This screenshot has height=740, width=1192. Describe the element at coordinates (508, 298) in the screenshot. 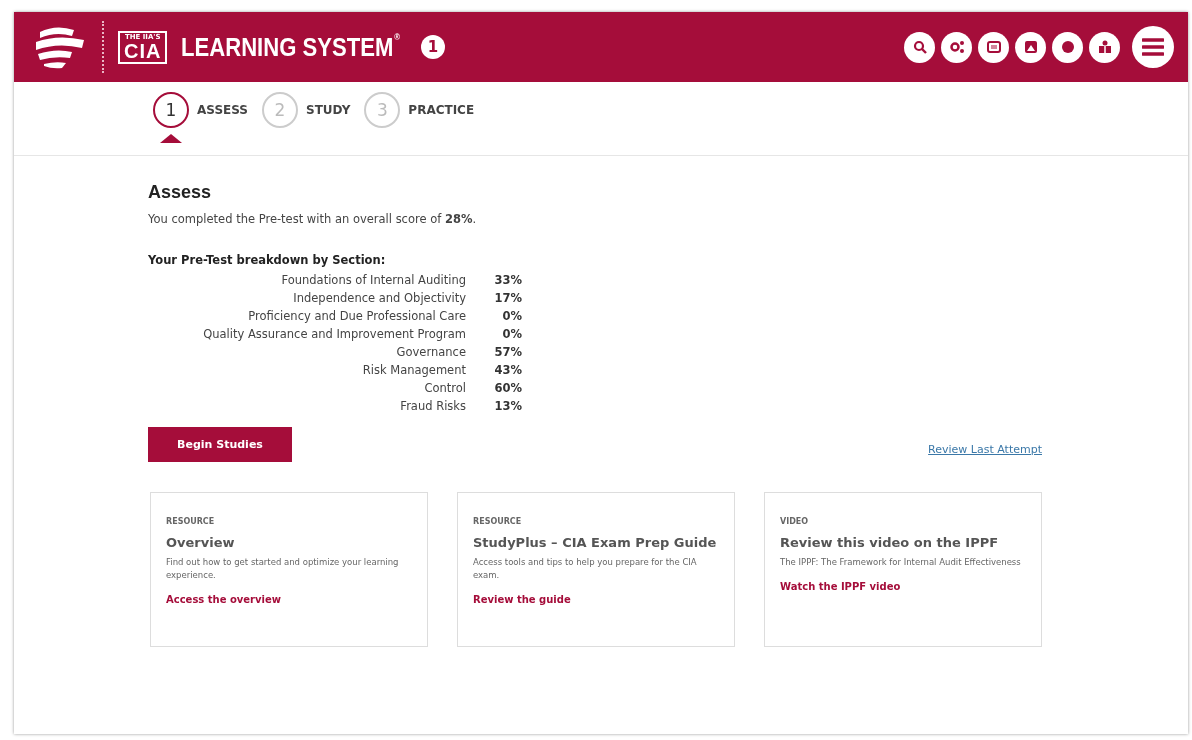

I see `section-score: 17%` at that location.